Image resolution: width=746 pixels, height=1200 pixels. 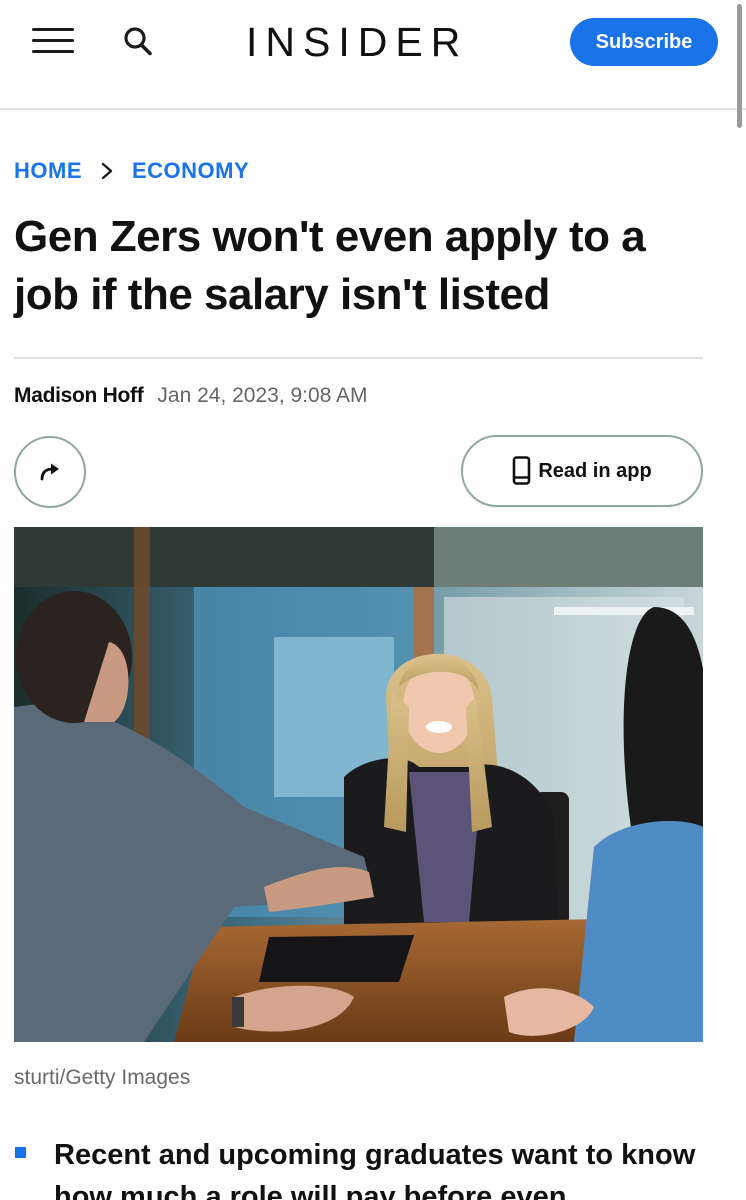 What do you see at coordinates (139, 41) in the screenshot?
I see `search-icon` at bounding box center [139, 41].